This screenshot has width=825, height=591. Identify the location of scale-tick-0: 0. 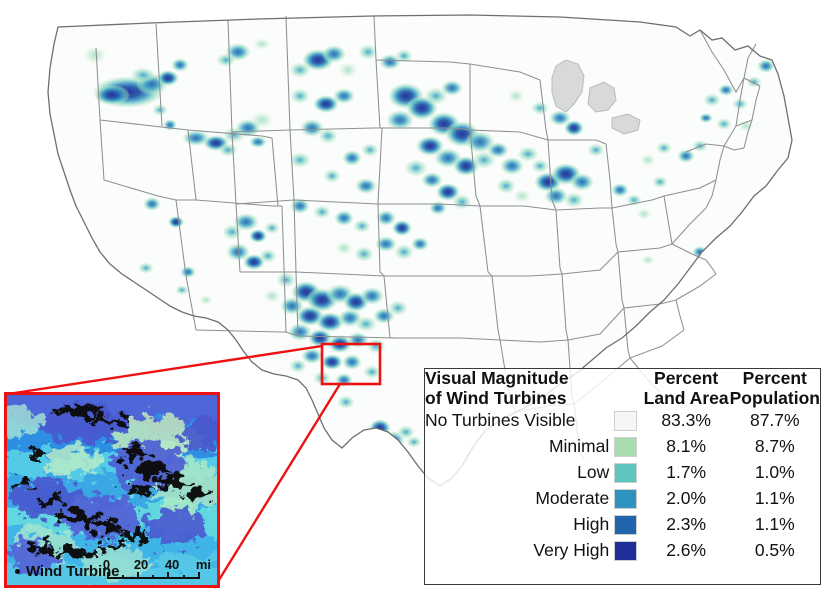
(106, 564).